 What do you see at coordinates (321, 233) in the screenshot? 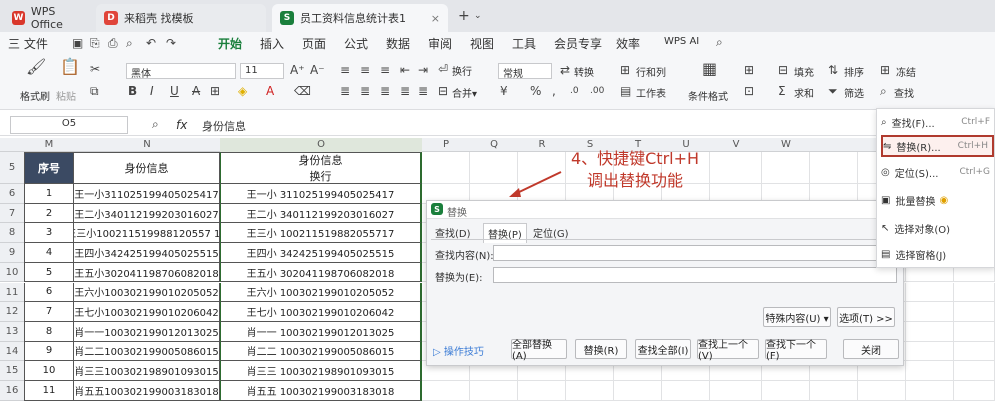
I see `table-cell: 王三小 100211519882055717` at bounding box center [321, 233].